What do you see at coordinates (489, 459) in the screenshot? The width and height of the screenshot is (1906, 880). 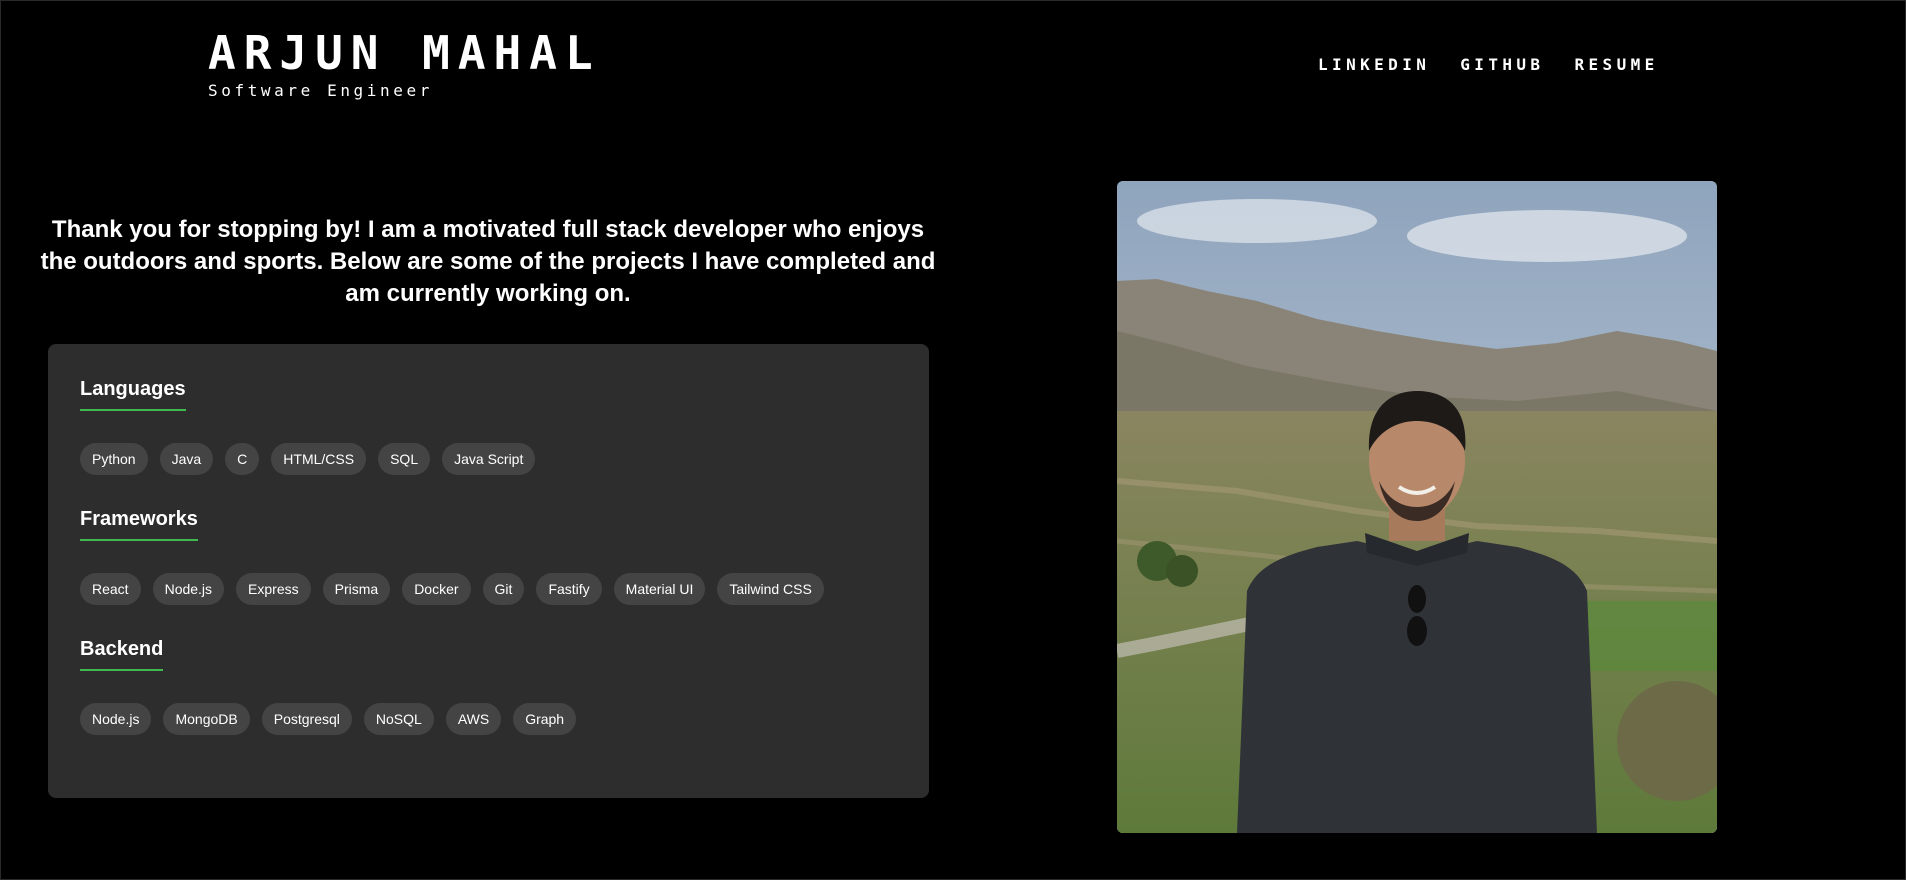 I see `skill-chip: Java Script` at bounding box center [489, 459].